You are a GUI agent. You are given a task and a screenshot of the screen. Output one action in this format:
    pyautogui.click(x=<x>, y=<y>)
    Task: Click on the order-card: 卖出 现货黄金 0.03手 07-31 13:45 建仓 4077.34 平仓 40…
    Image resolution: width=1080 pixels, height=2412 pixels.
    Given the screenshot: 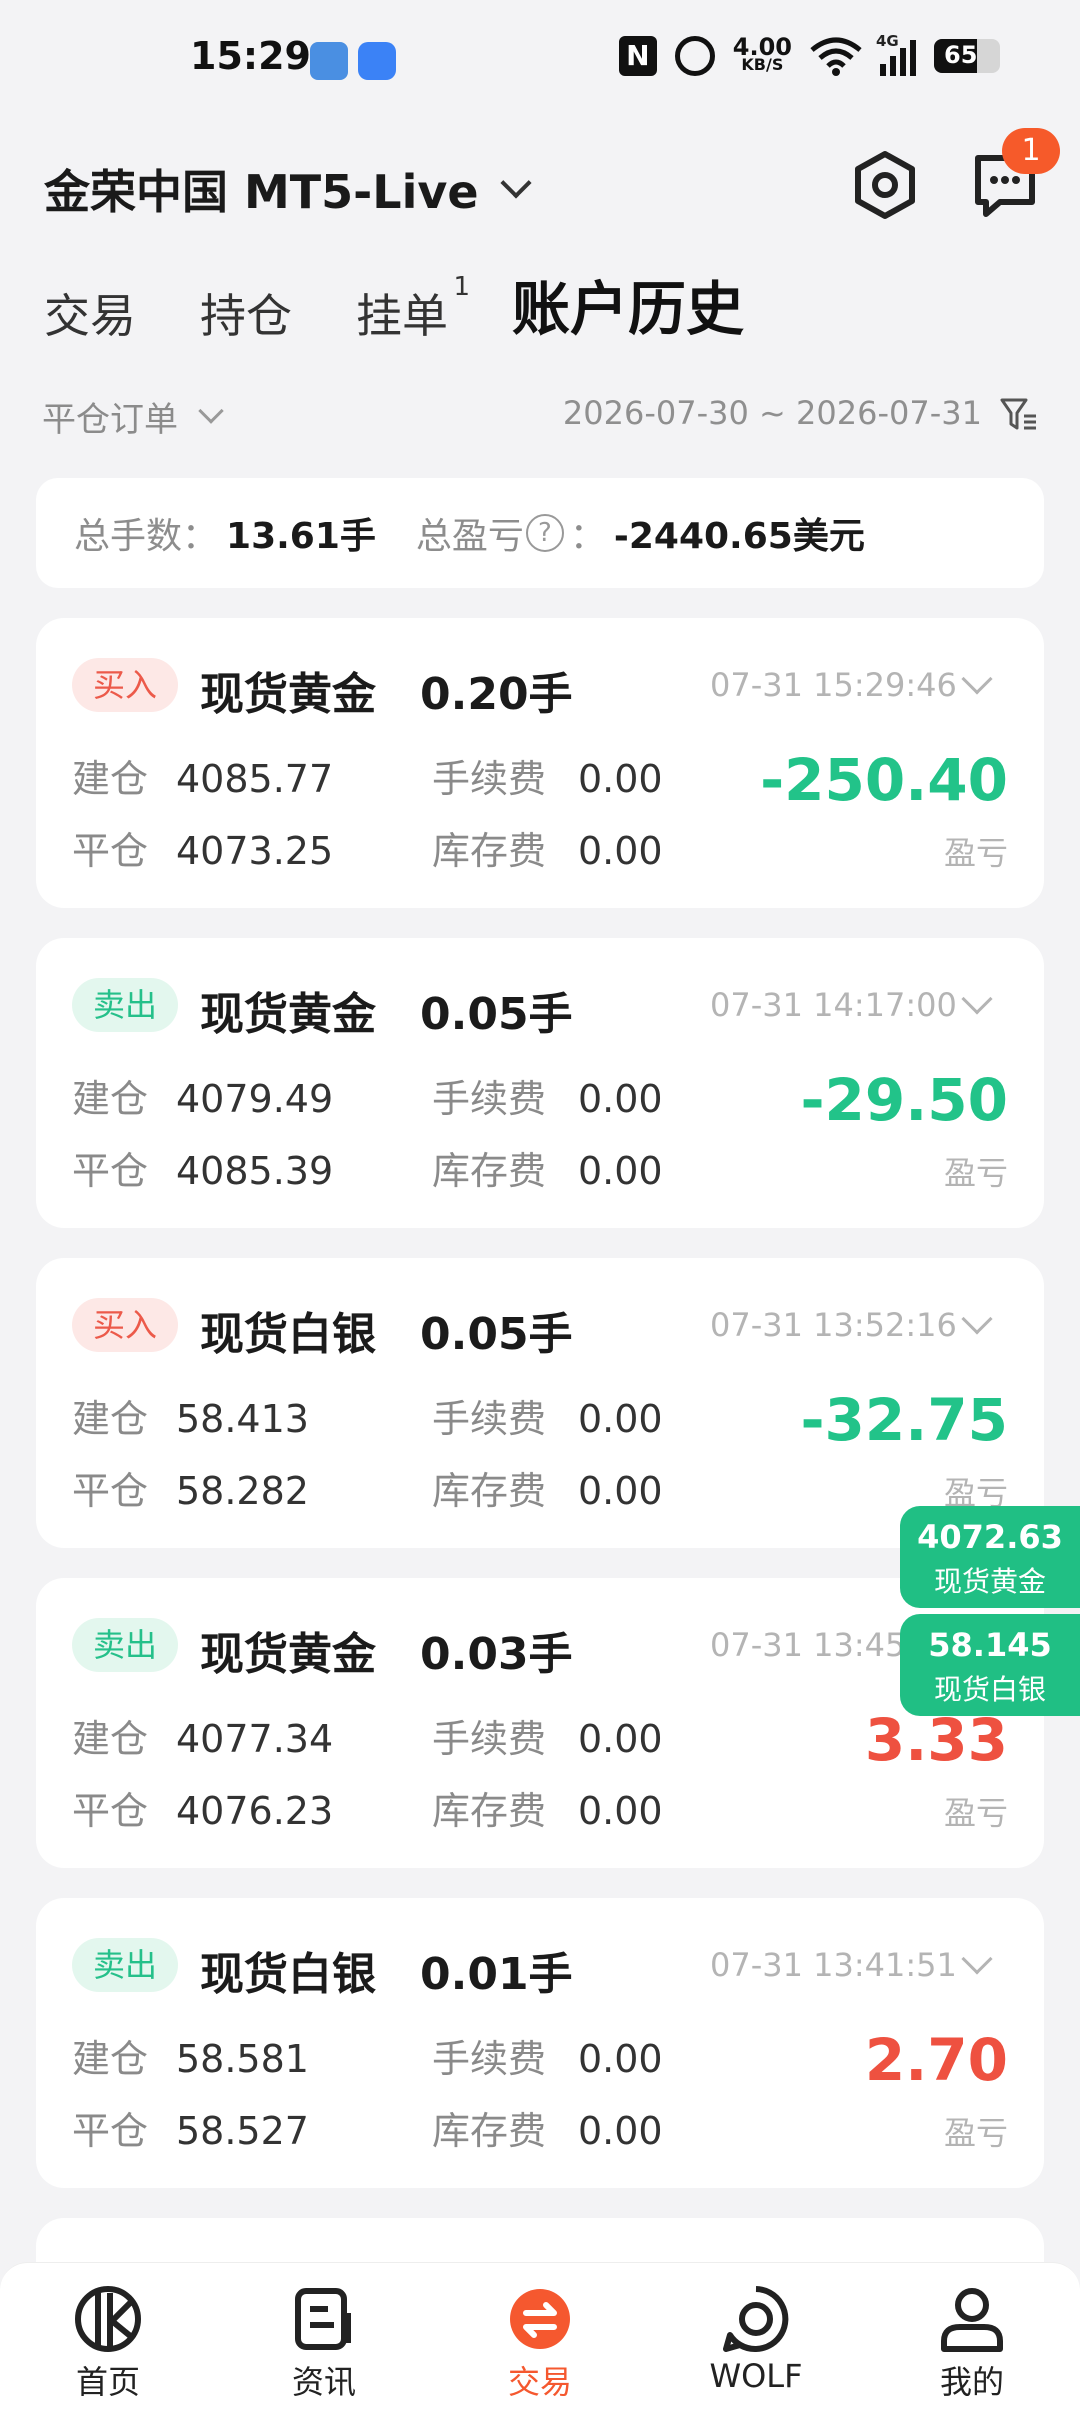 What is the action you would take?
    pyautogui.click(x=540, y=1723)
    